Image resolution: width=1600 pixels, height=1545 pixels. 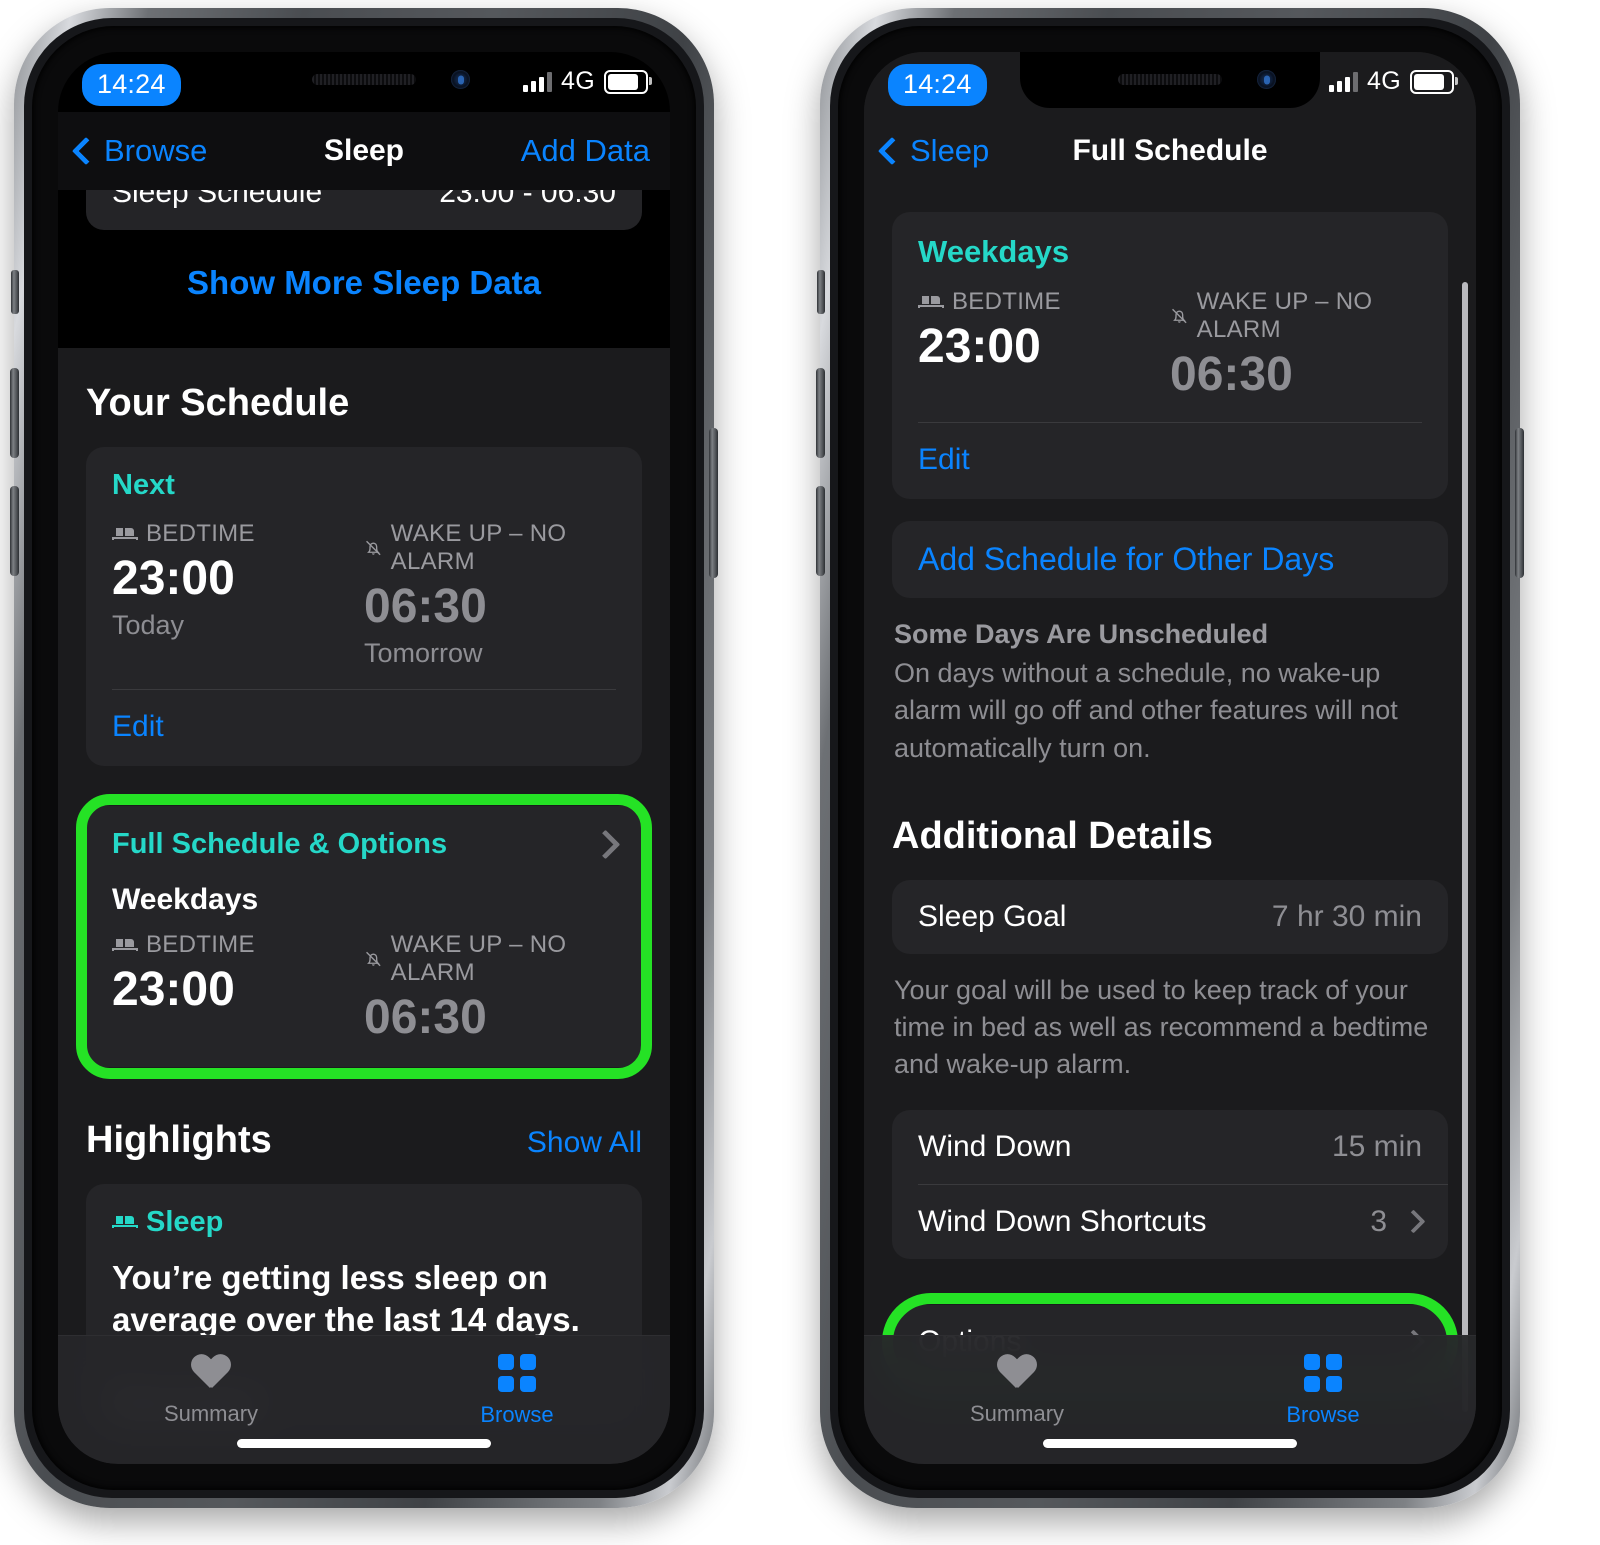 I want to click on full-schedule-times: BEDTIME 23:00 WAKE UP – NO ALARM 06:30, so click(x=364, y=988).